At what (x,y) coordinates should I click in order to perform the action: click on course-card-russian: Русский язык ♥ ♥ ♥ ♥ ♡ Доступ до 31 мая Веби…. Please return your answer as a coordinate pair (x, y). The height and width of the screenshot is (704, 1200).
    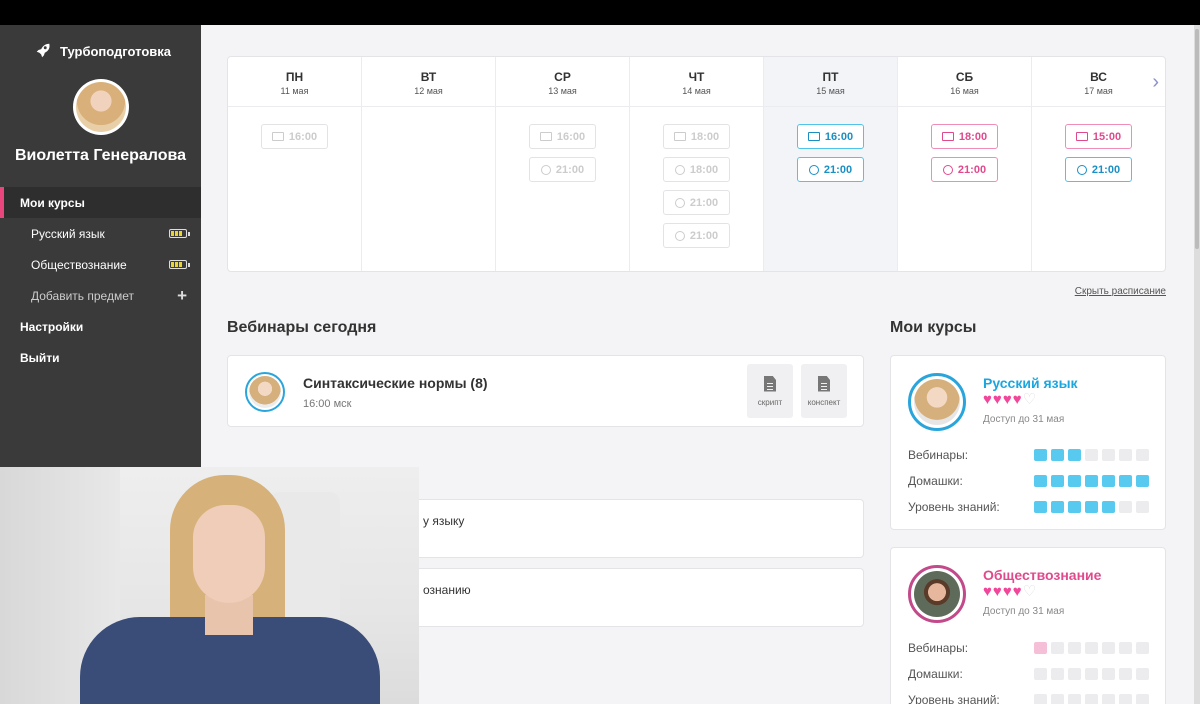
    Looking at the image, I should click on (1028, 442).